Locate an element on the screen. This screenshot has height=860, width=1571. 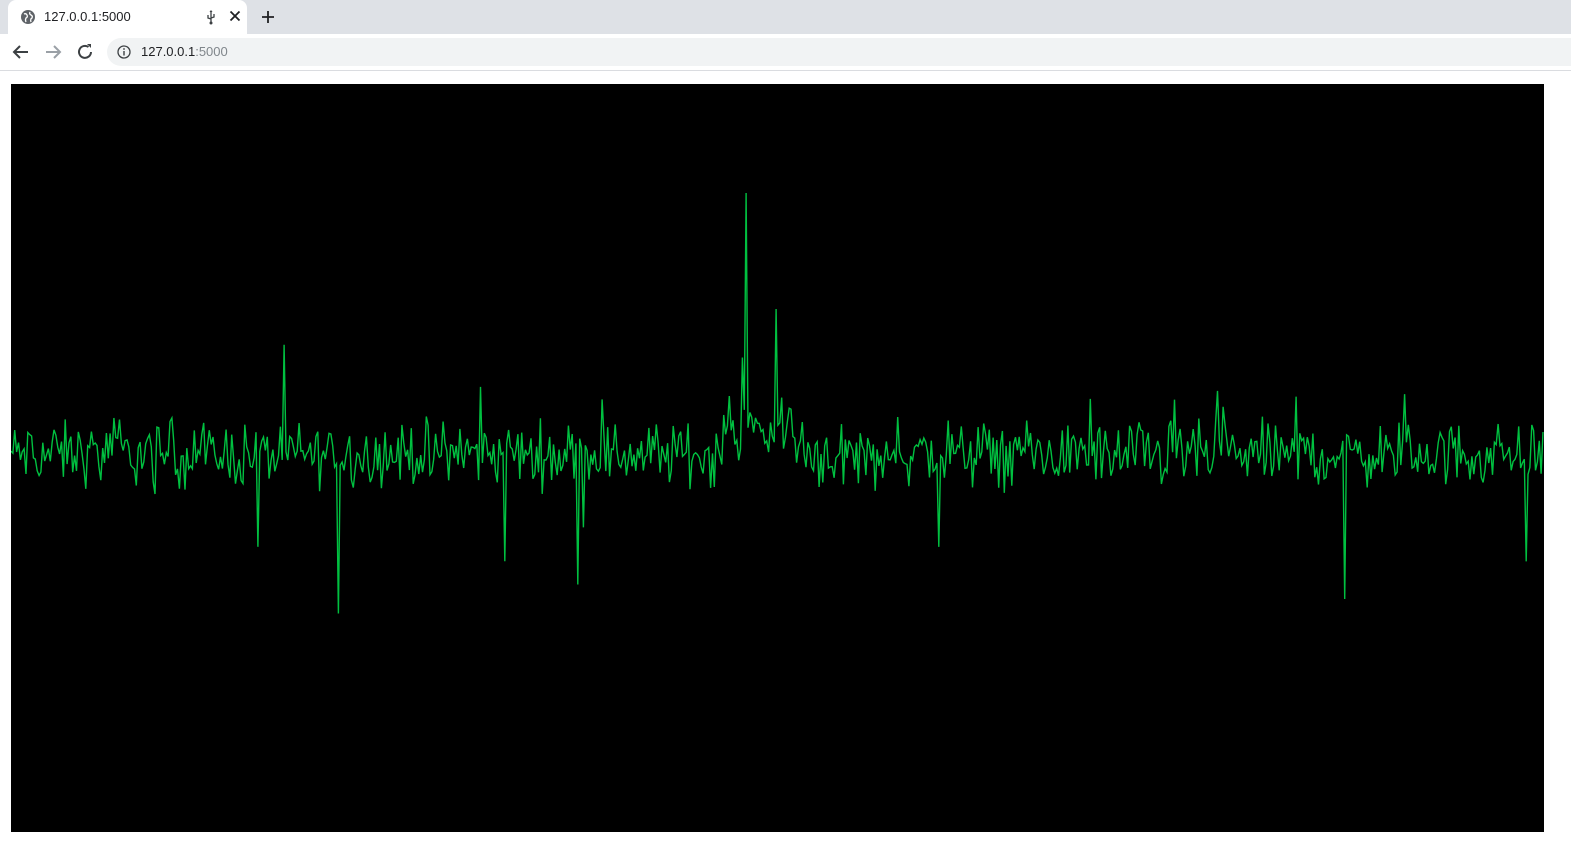
reload-icon is located at coordinates (85, 52).